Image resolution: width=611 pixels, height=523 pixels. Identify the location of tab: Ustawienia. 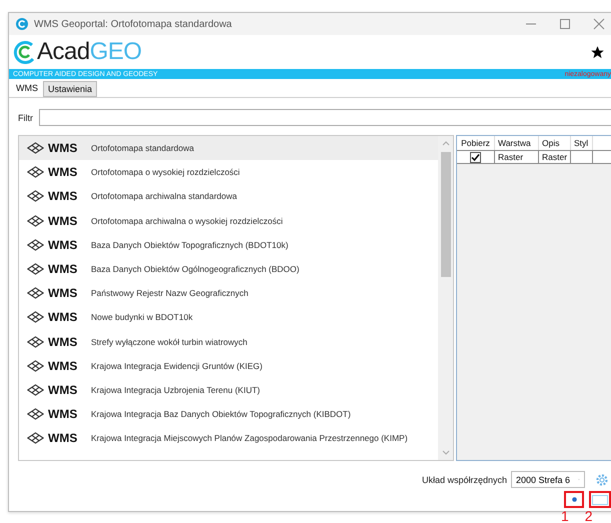
(70, 89).